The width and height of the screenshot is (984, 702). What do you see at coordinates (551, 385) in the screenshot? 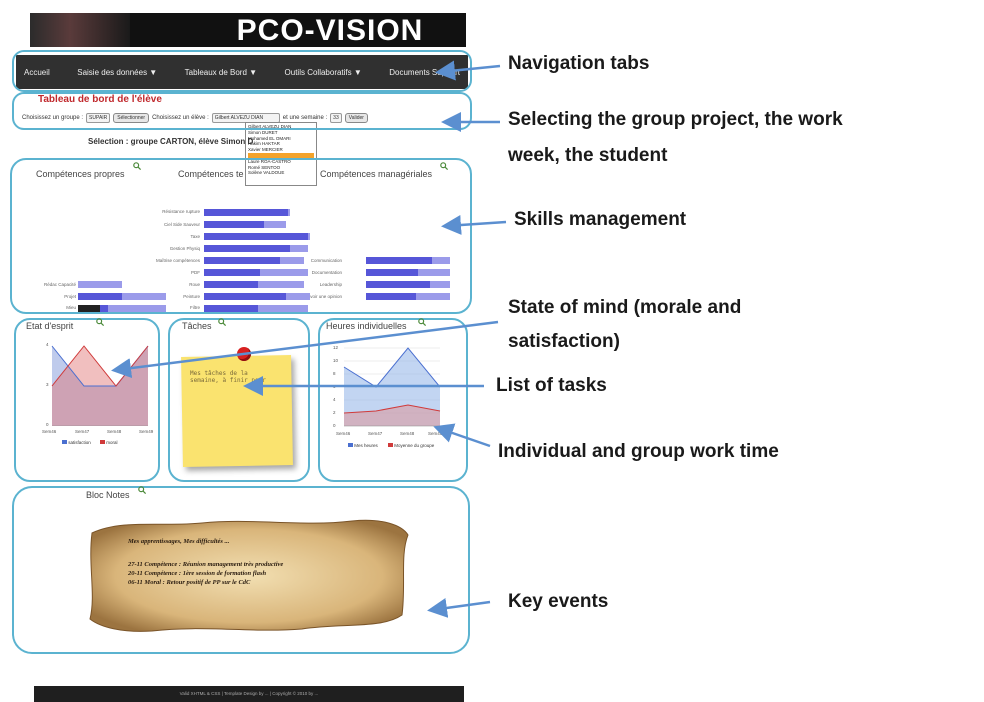
I see `label-tasks: List of tasks` at bounding box center [551, 385].